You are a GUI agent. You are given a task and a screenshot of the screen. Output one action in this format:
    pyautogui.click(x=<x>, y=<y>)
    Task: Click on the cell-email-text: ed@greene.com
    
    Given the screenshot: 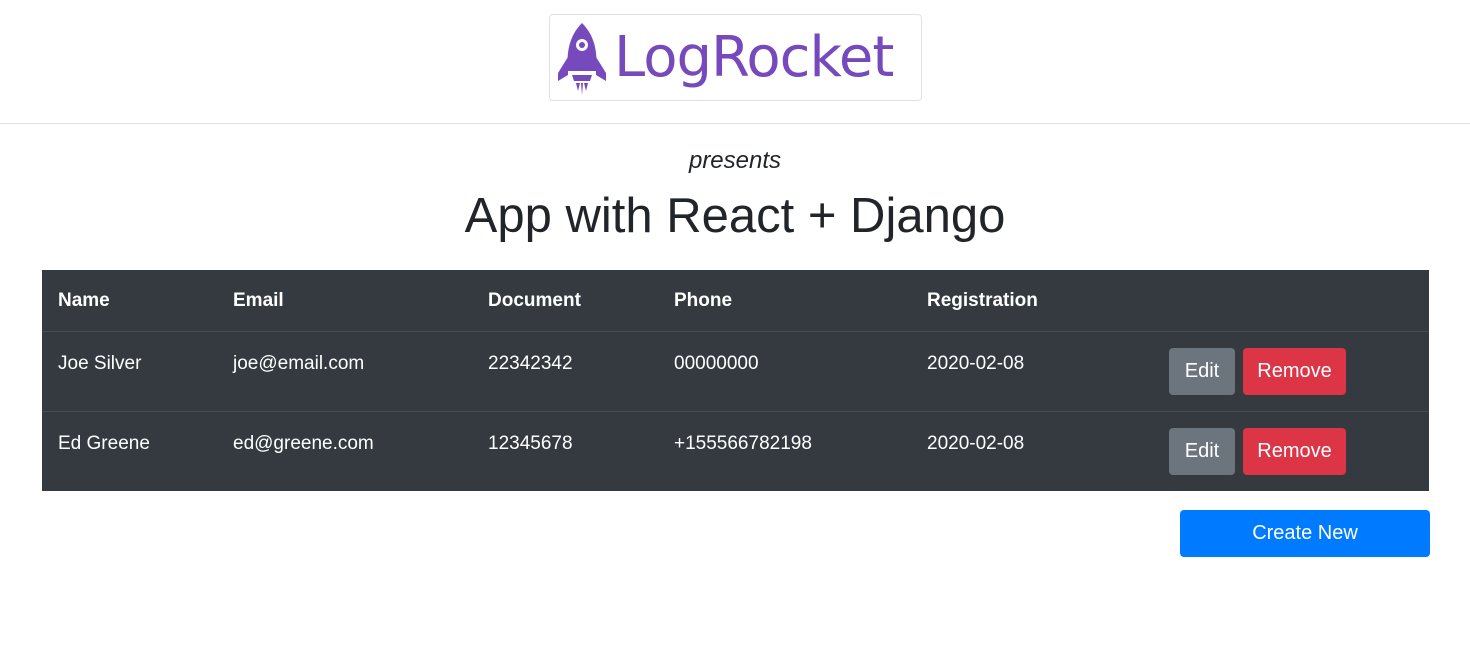 What is the action you would take?
    pyautogui.click(x=303, y=443)
    